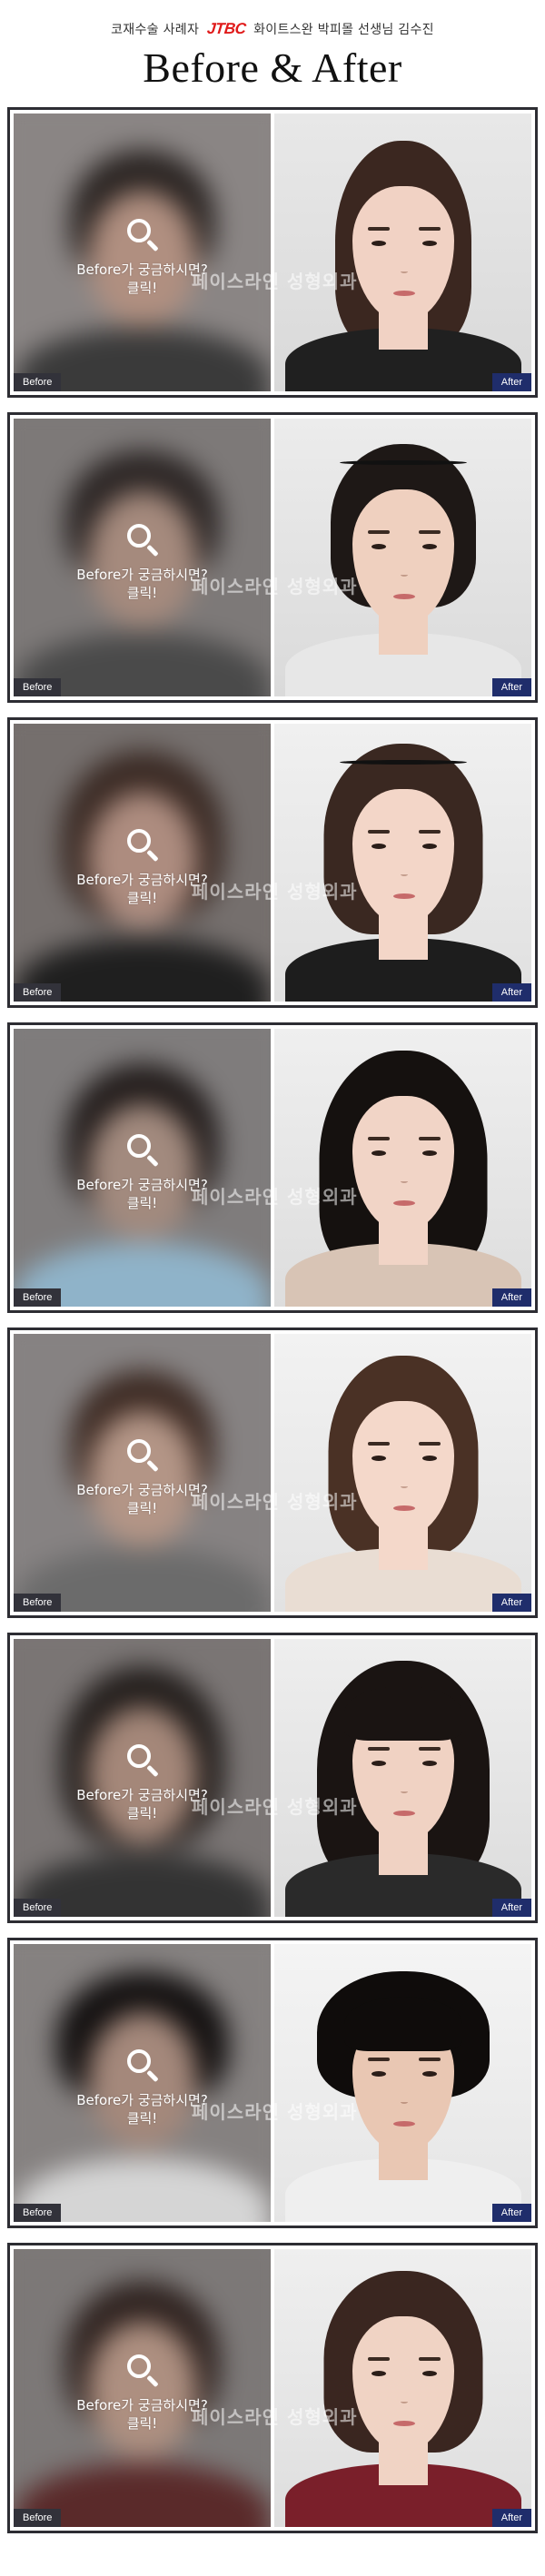 The image size is (545, 2576). I want to click on subtitle-left: 코재수술 사례자, so click(155, 30).